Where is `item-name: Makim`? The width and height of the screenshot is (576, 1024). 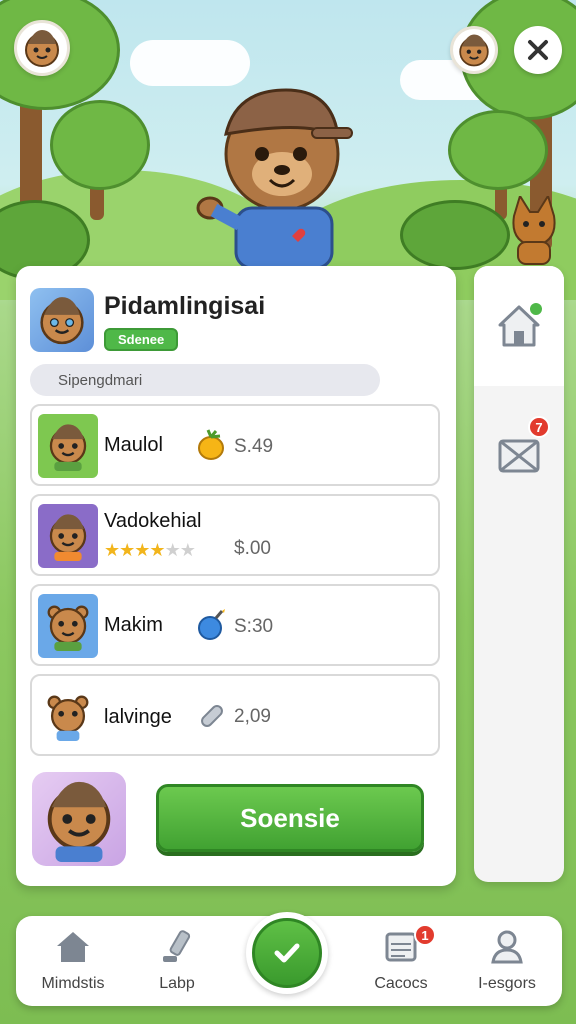
item-name: Makim is located at coordinates (133, 625).